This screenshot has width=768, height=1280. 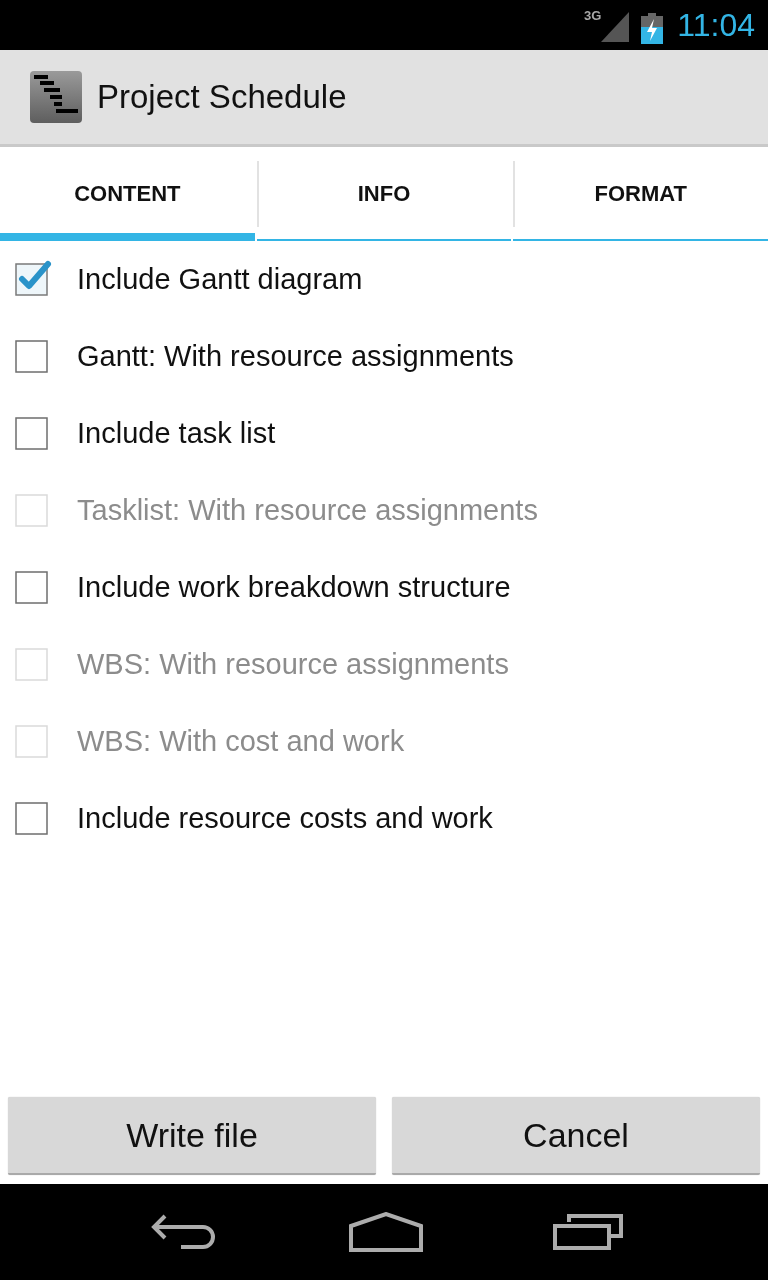 I want to click on checkbox-label: Include Gantt diagram, so click(x=220, y=279).